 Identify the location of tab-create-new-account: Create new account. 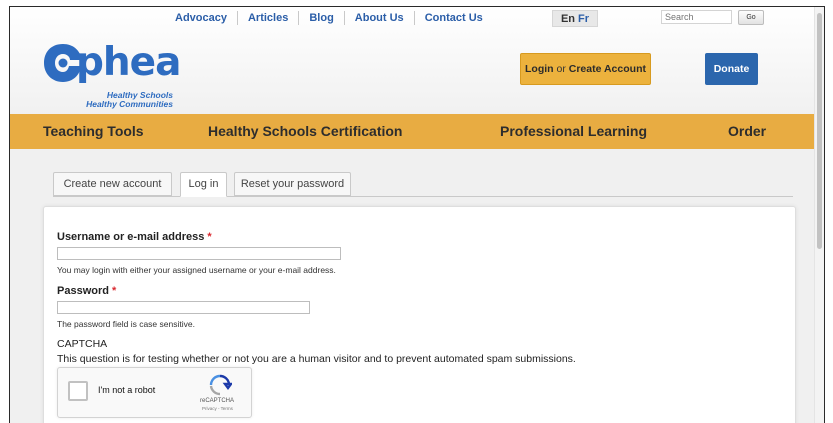
(112, 184).